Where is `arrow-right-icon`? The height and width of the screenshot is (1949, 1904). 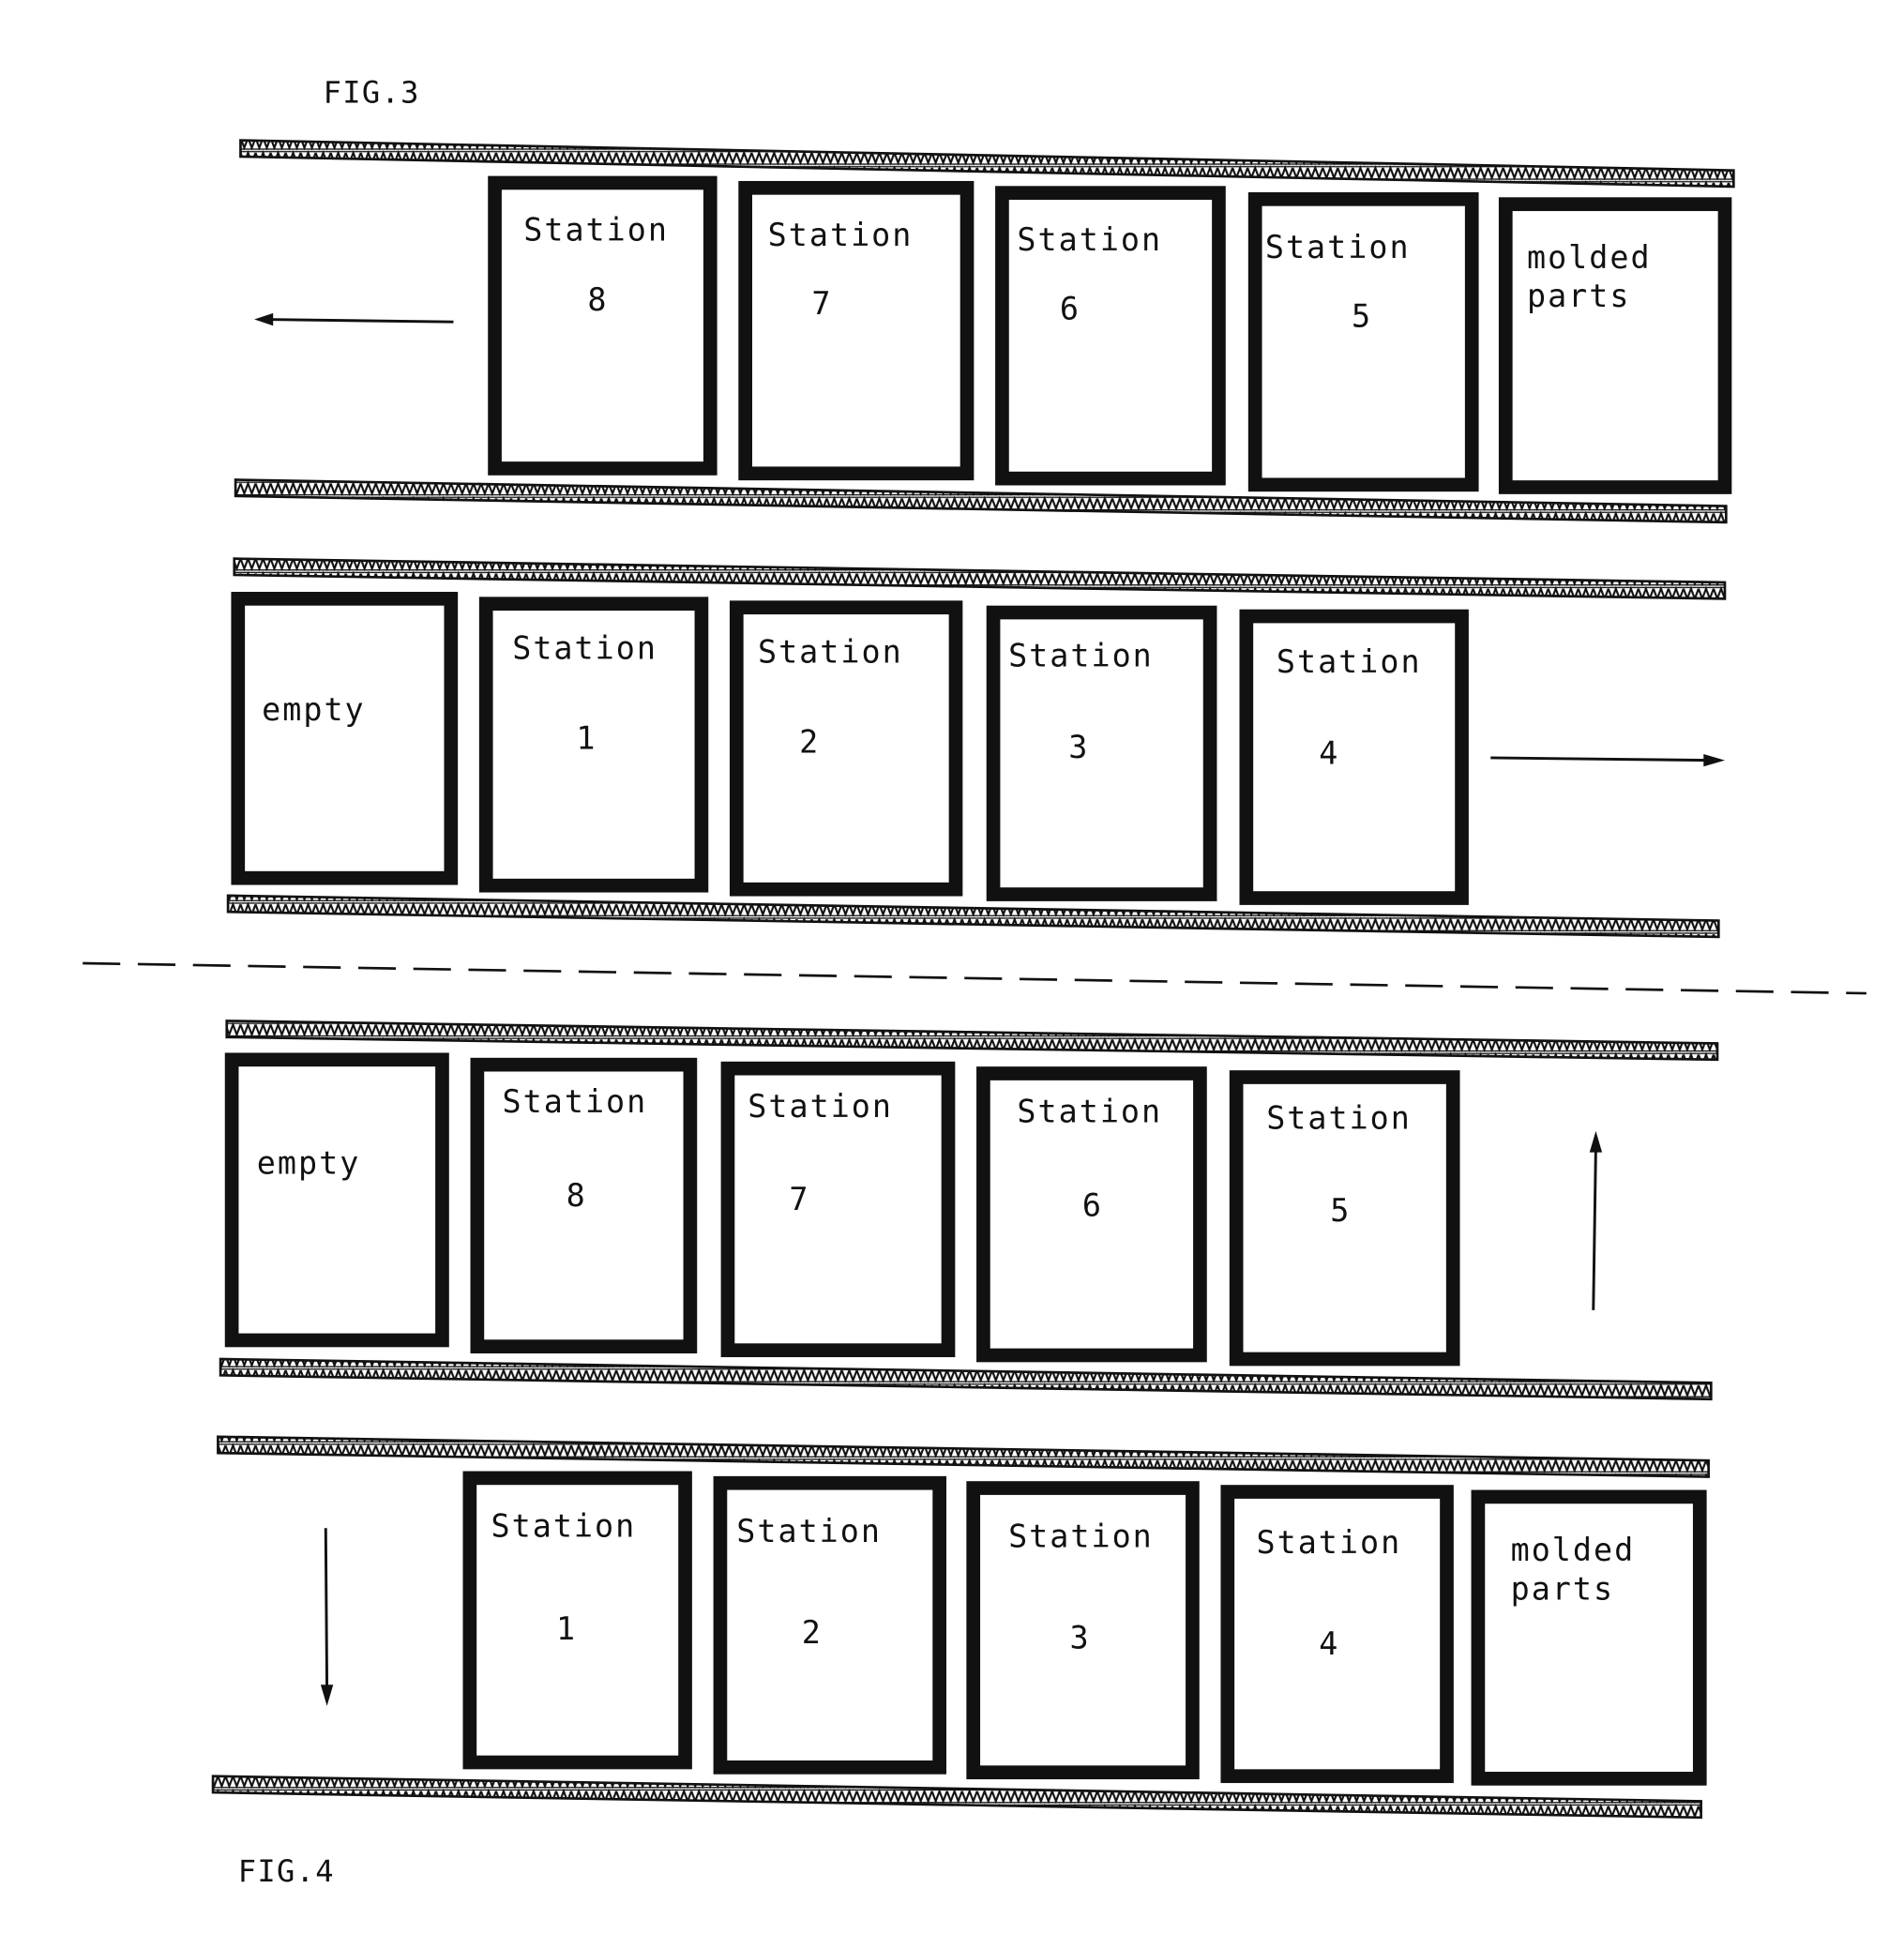
arrow-right-icon is located at coordinates (1601, 759).